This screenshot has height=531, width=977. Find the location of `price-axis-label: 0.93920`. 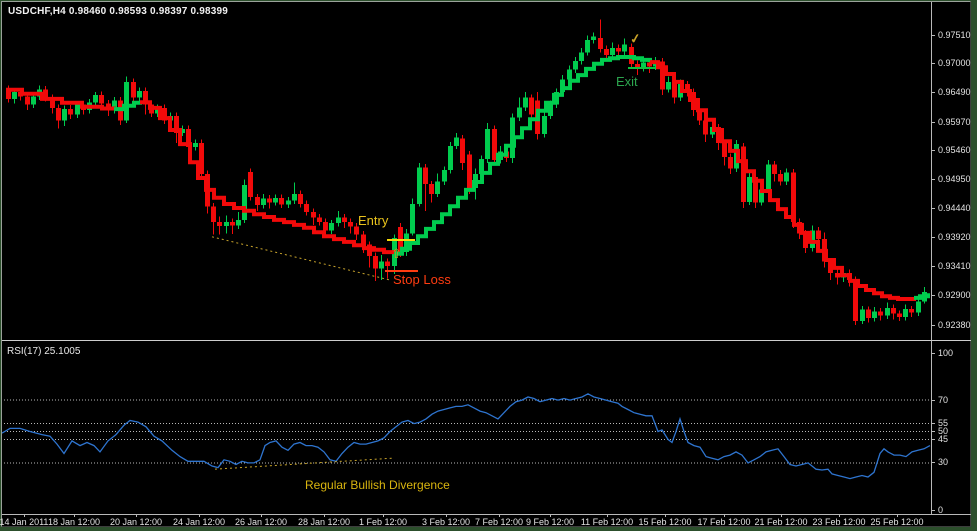

price-axis-label: 0.93920 is located at coordinates (954, 237).